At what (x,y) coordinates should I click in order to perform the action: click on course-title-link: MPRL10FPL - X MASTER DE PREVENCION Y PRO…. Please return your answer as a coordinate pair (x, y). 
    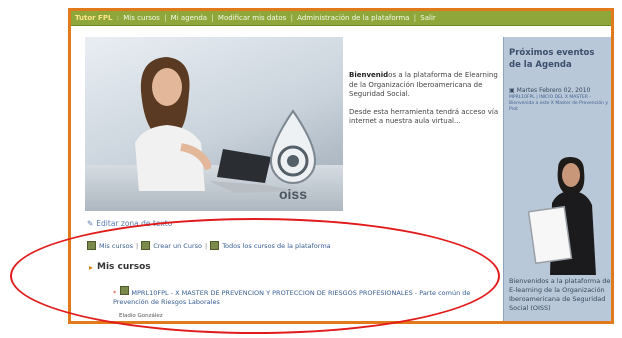
    Looking at the image, I should click on (291, 297).